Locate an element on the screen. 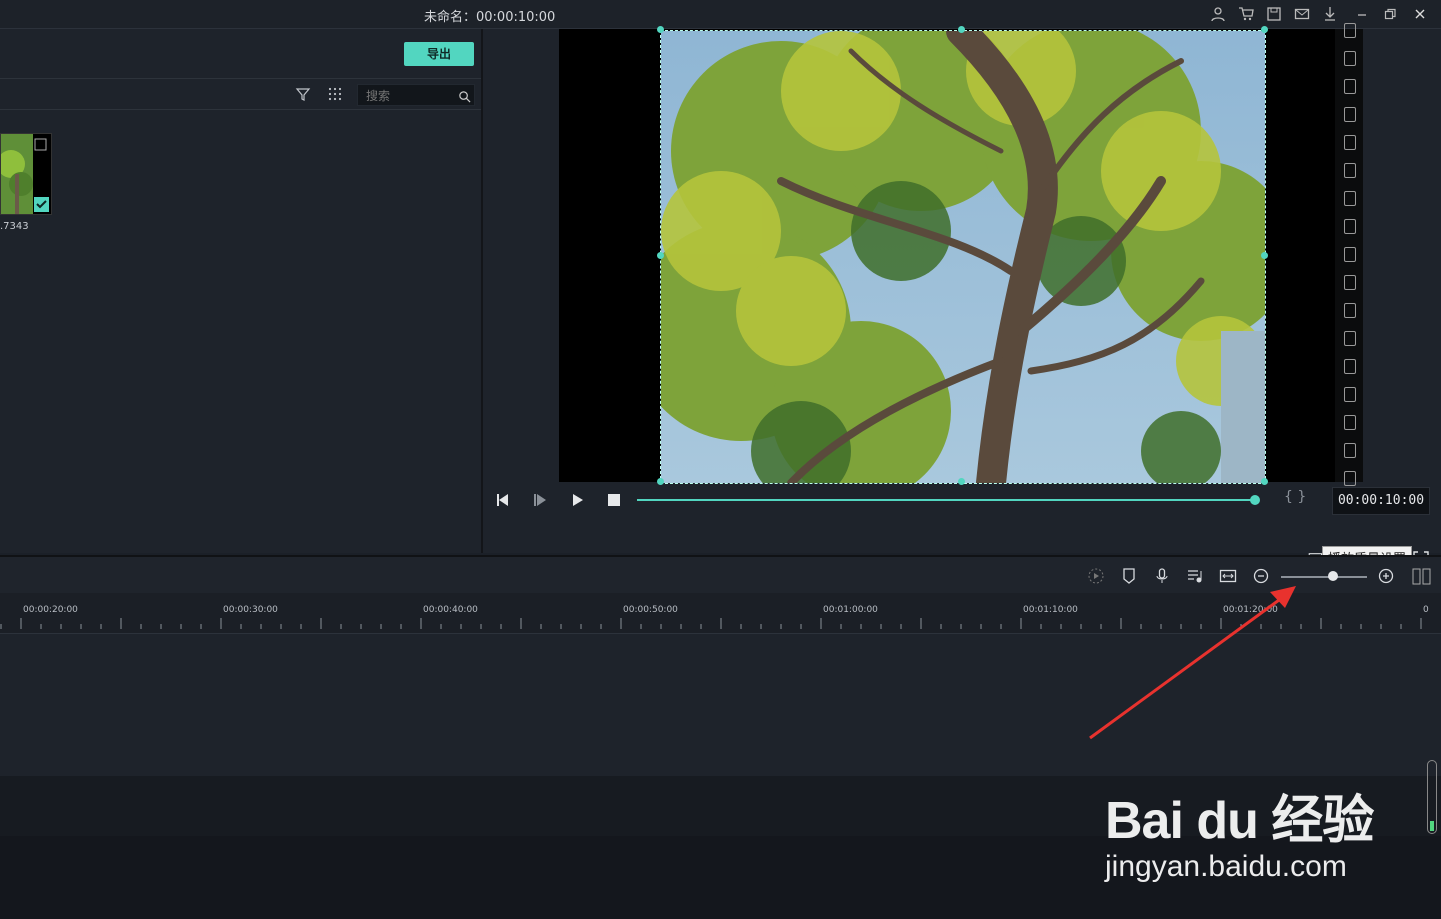  cart-icon is located at coordinates (1246, 14).